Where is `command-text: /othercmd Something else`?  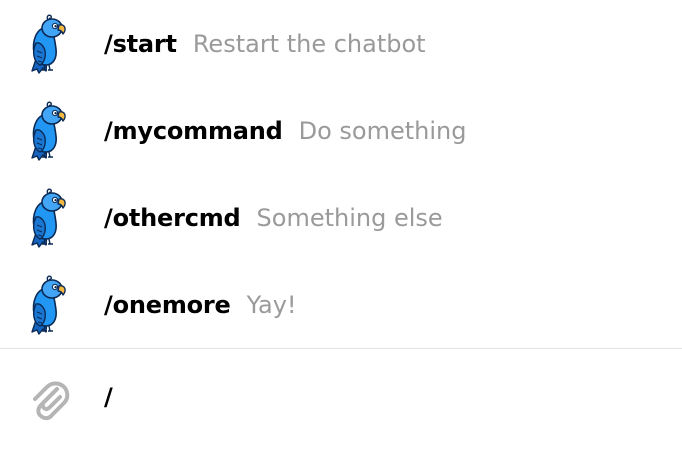
command-text: /othercmd Something else is located at coordinates (273, 218).